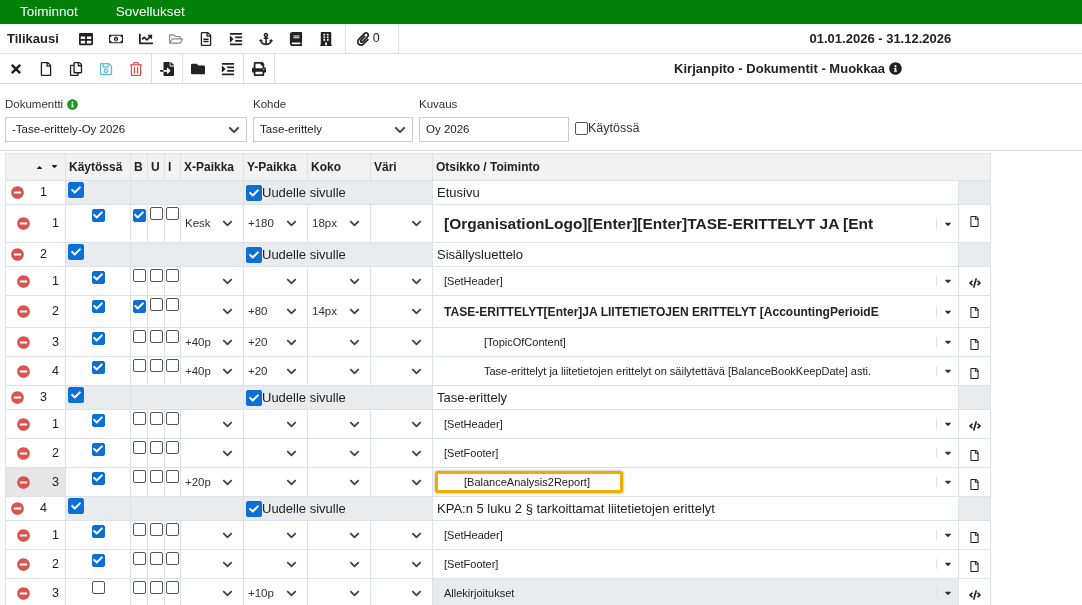 Image resolution: width=1082 pixels, height=605 pixels. What do you see at coordinates (16, 68) in the screenshot?
I see `close-icon` at bounding box center [16, 68].